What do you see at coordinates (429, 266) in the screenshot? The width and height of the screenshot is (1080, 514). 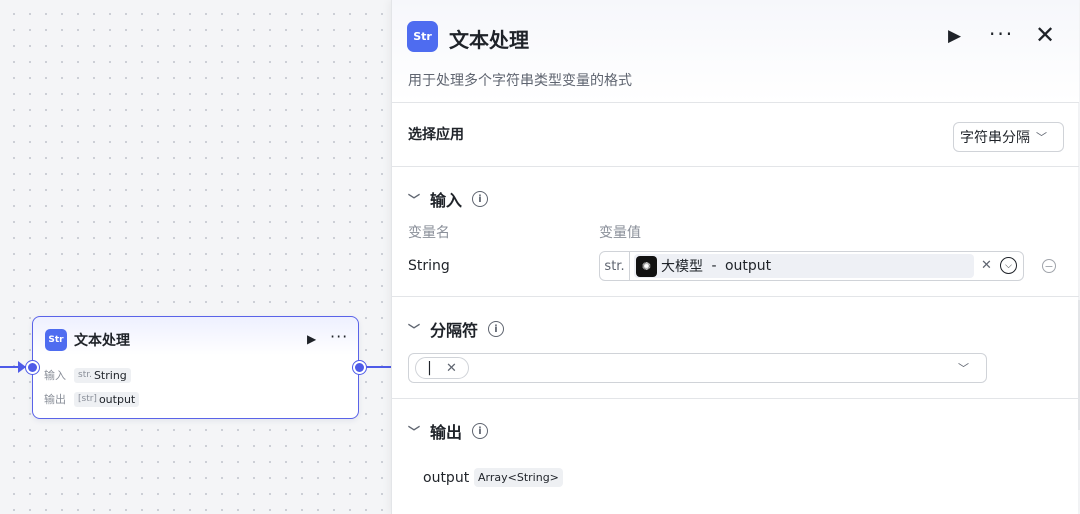 I see `var-name: String` at bounding box center [429, 266].